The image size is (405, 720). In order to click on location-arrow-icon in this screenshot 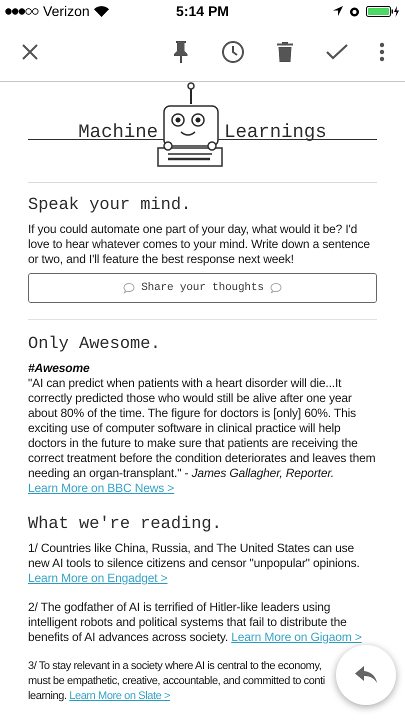, I will do `click(337, 11)`.